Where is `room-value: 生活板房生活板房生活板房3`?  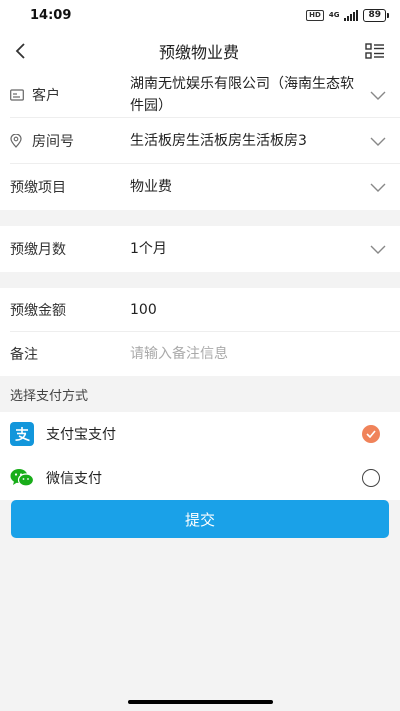
room-value: 生活板房生活板房生活板房3 is located at coordinates (218, 141).